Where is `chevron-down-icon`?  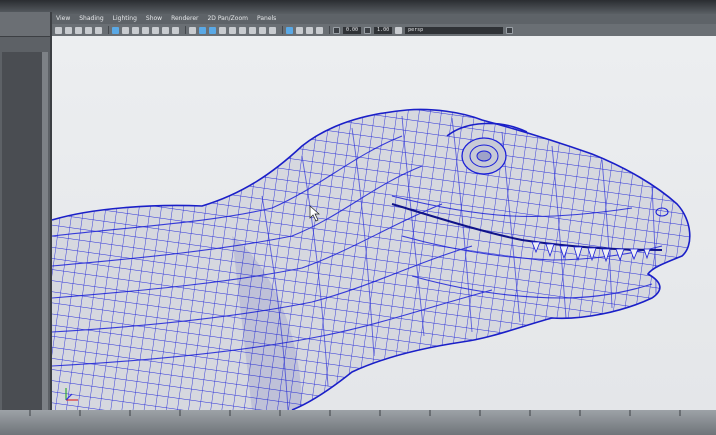 chevron-down-icon is located at coordinates (510, 30).